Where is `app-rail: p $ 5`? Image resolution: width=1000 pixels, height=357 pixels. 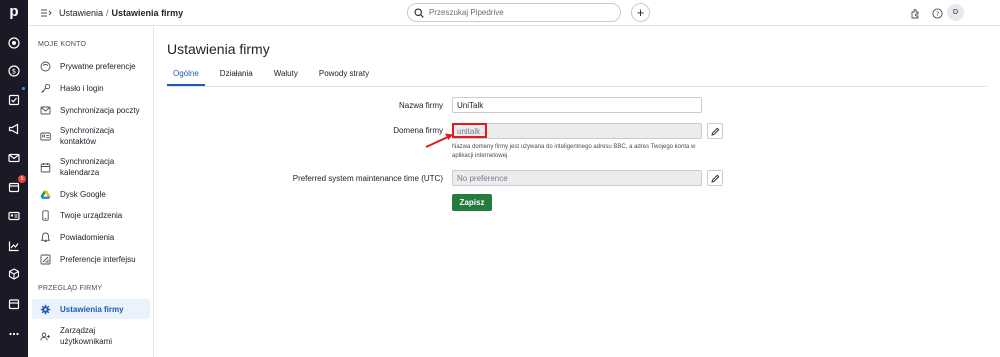
app-rail: p $ 5 is located at coordinates (14, 178).